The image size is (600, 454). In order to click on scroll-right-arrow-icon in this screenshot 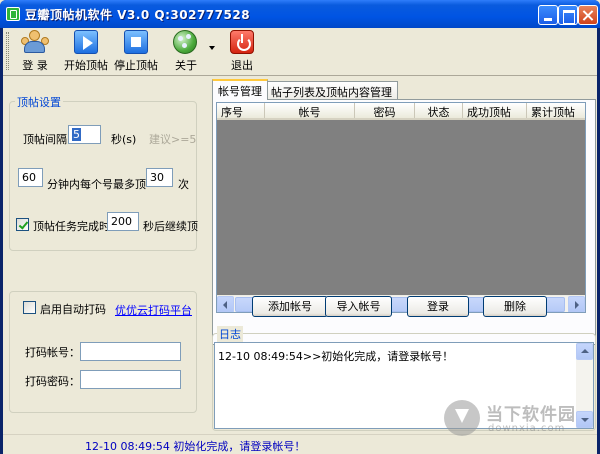, I will do `click(576, 304)`.